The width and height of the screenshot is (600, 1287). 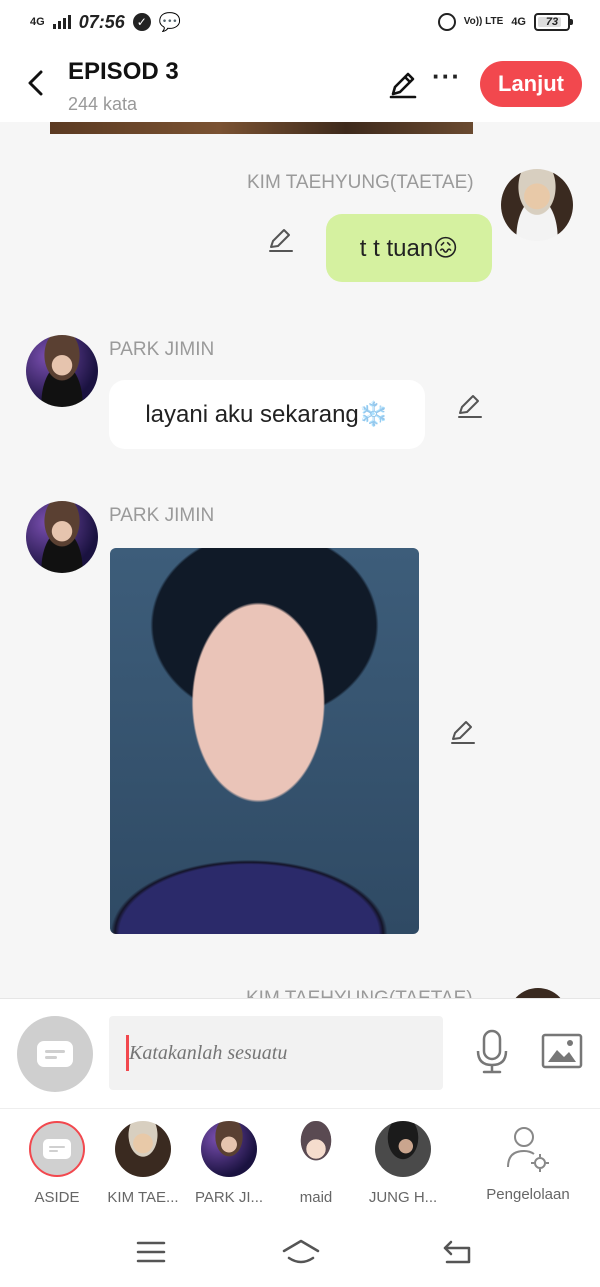 I want to click on home-icon, so click(x=301, y=1252).